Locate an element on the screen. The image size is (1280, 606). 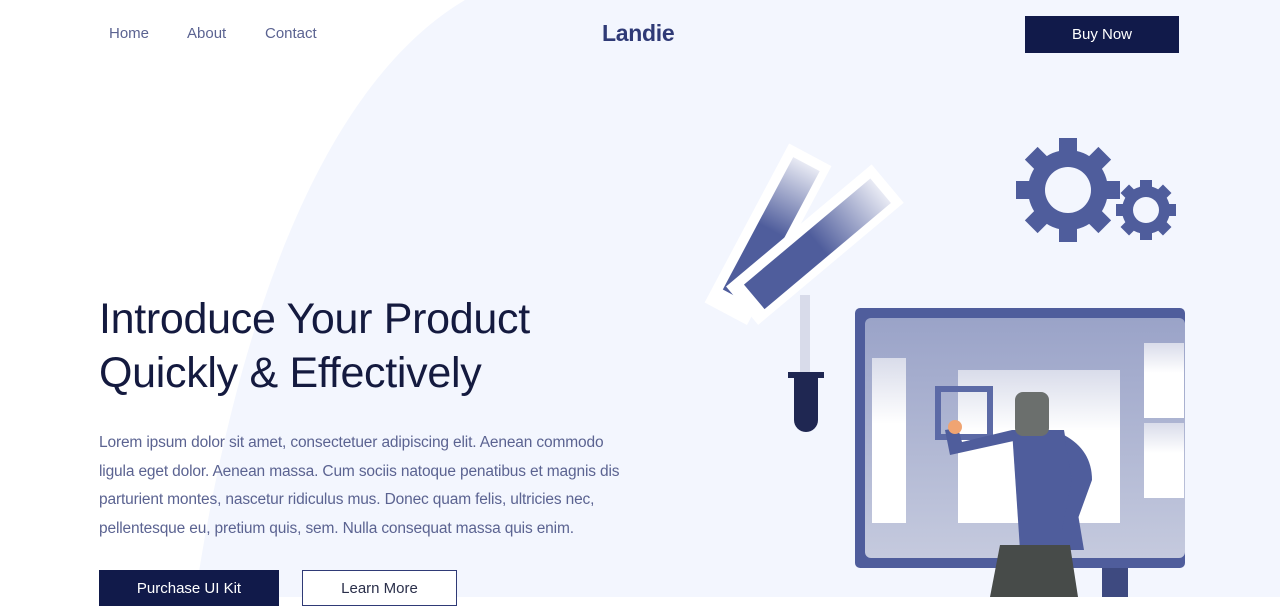
purchase-ui-kit-button: Purchase UI Kit is located at coordinates (189, 588).